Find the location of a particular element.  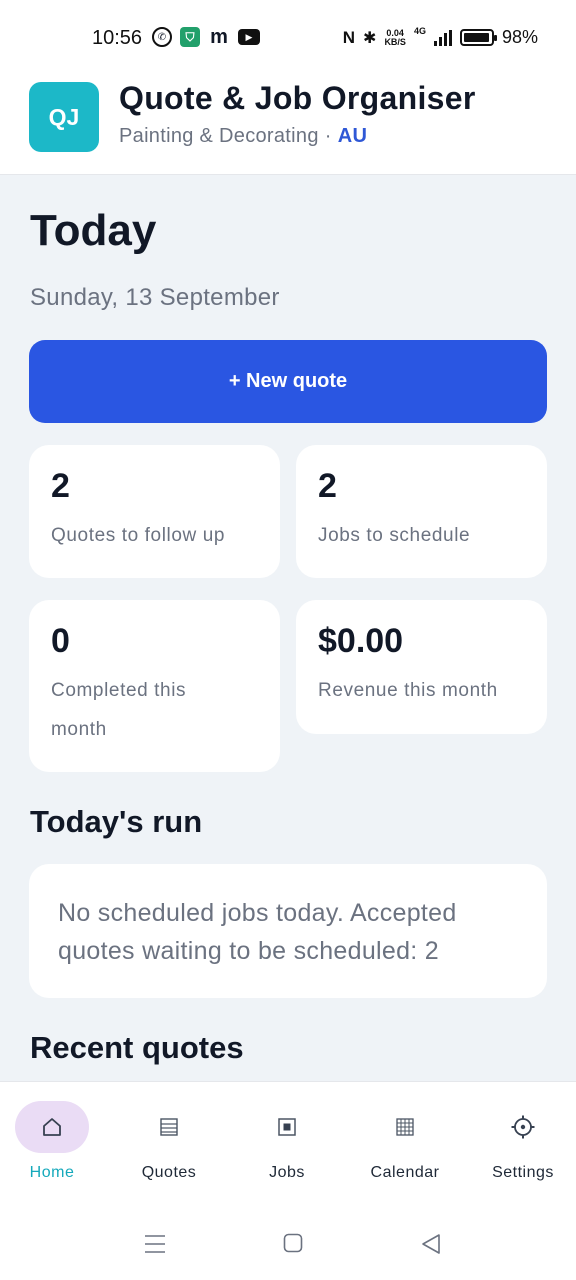

shield-icon: ⛉ is located at coordinates (190, 37).